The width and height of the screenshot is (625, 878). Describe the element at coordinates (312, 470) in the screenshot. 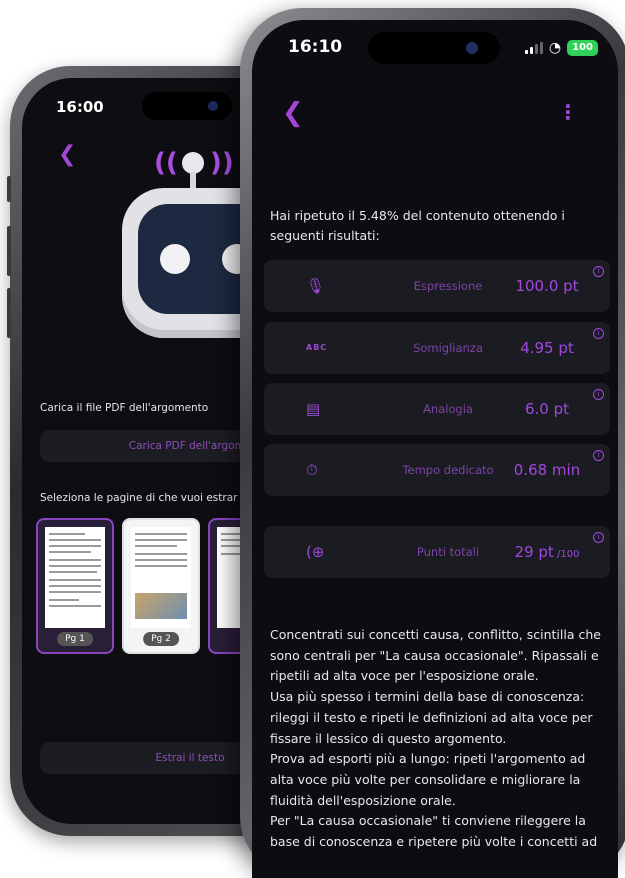

I see `timer-icon: ⏱` at that location.